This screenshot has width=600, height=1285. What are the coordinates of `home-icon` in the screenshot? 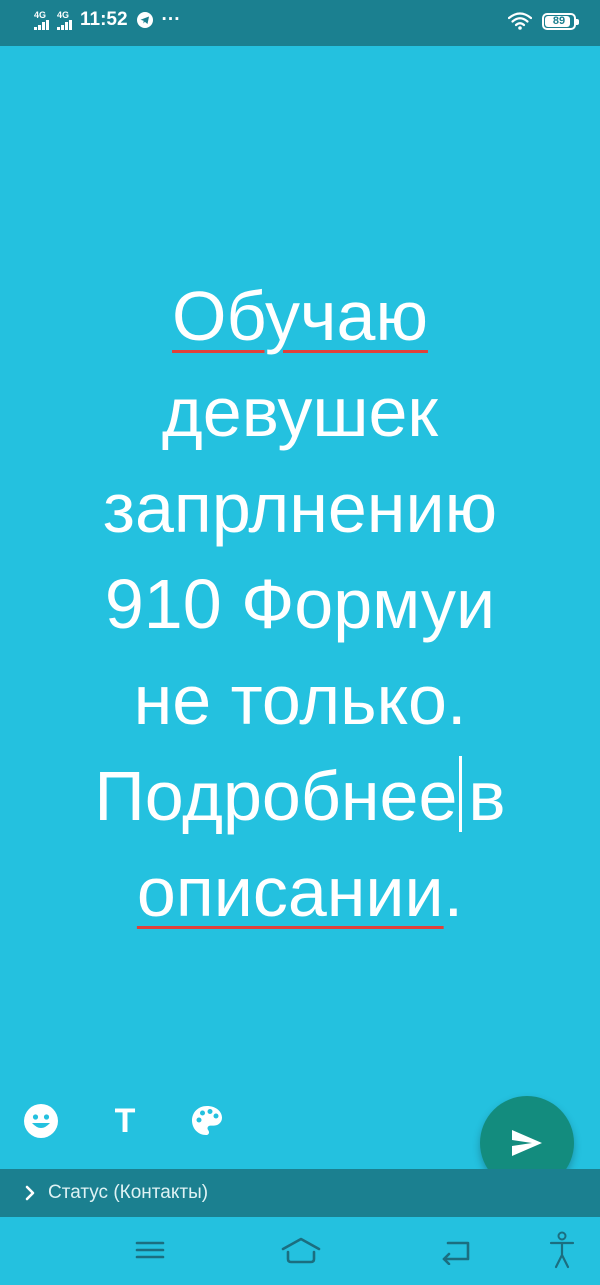 It's located at (301, 1250).